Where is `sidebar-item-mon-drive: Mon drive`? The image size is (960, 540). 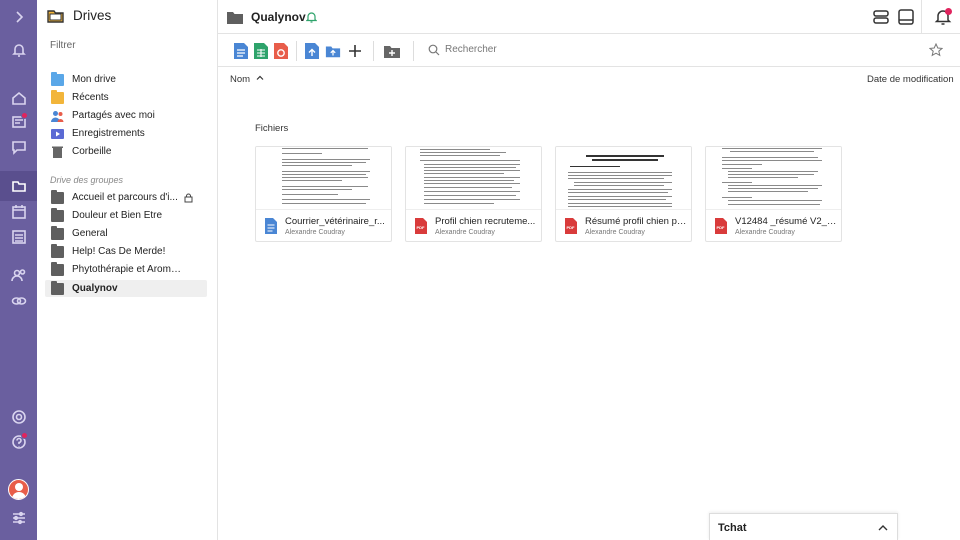 sidebar-item-mon-drive: Mon drive is located at coordinates (126, 79).